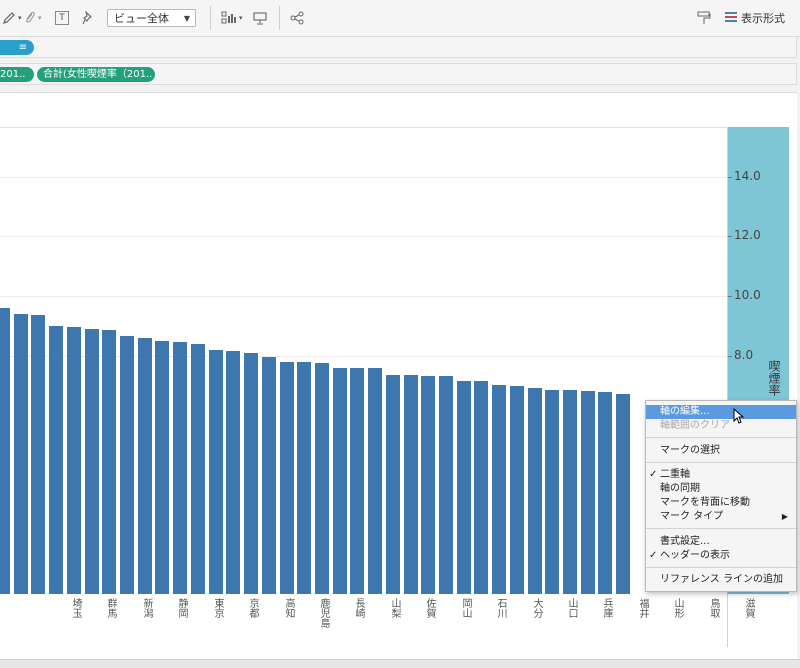 This screenshot has width=800, height=668. Describe the element at coordinates (394, 608) in the screenshot. I see `x-tick-label: 山梨` at that location.